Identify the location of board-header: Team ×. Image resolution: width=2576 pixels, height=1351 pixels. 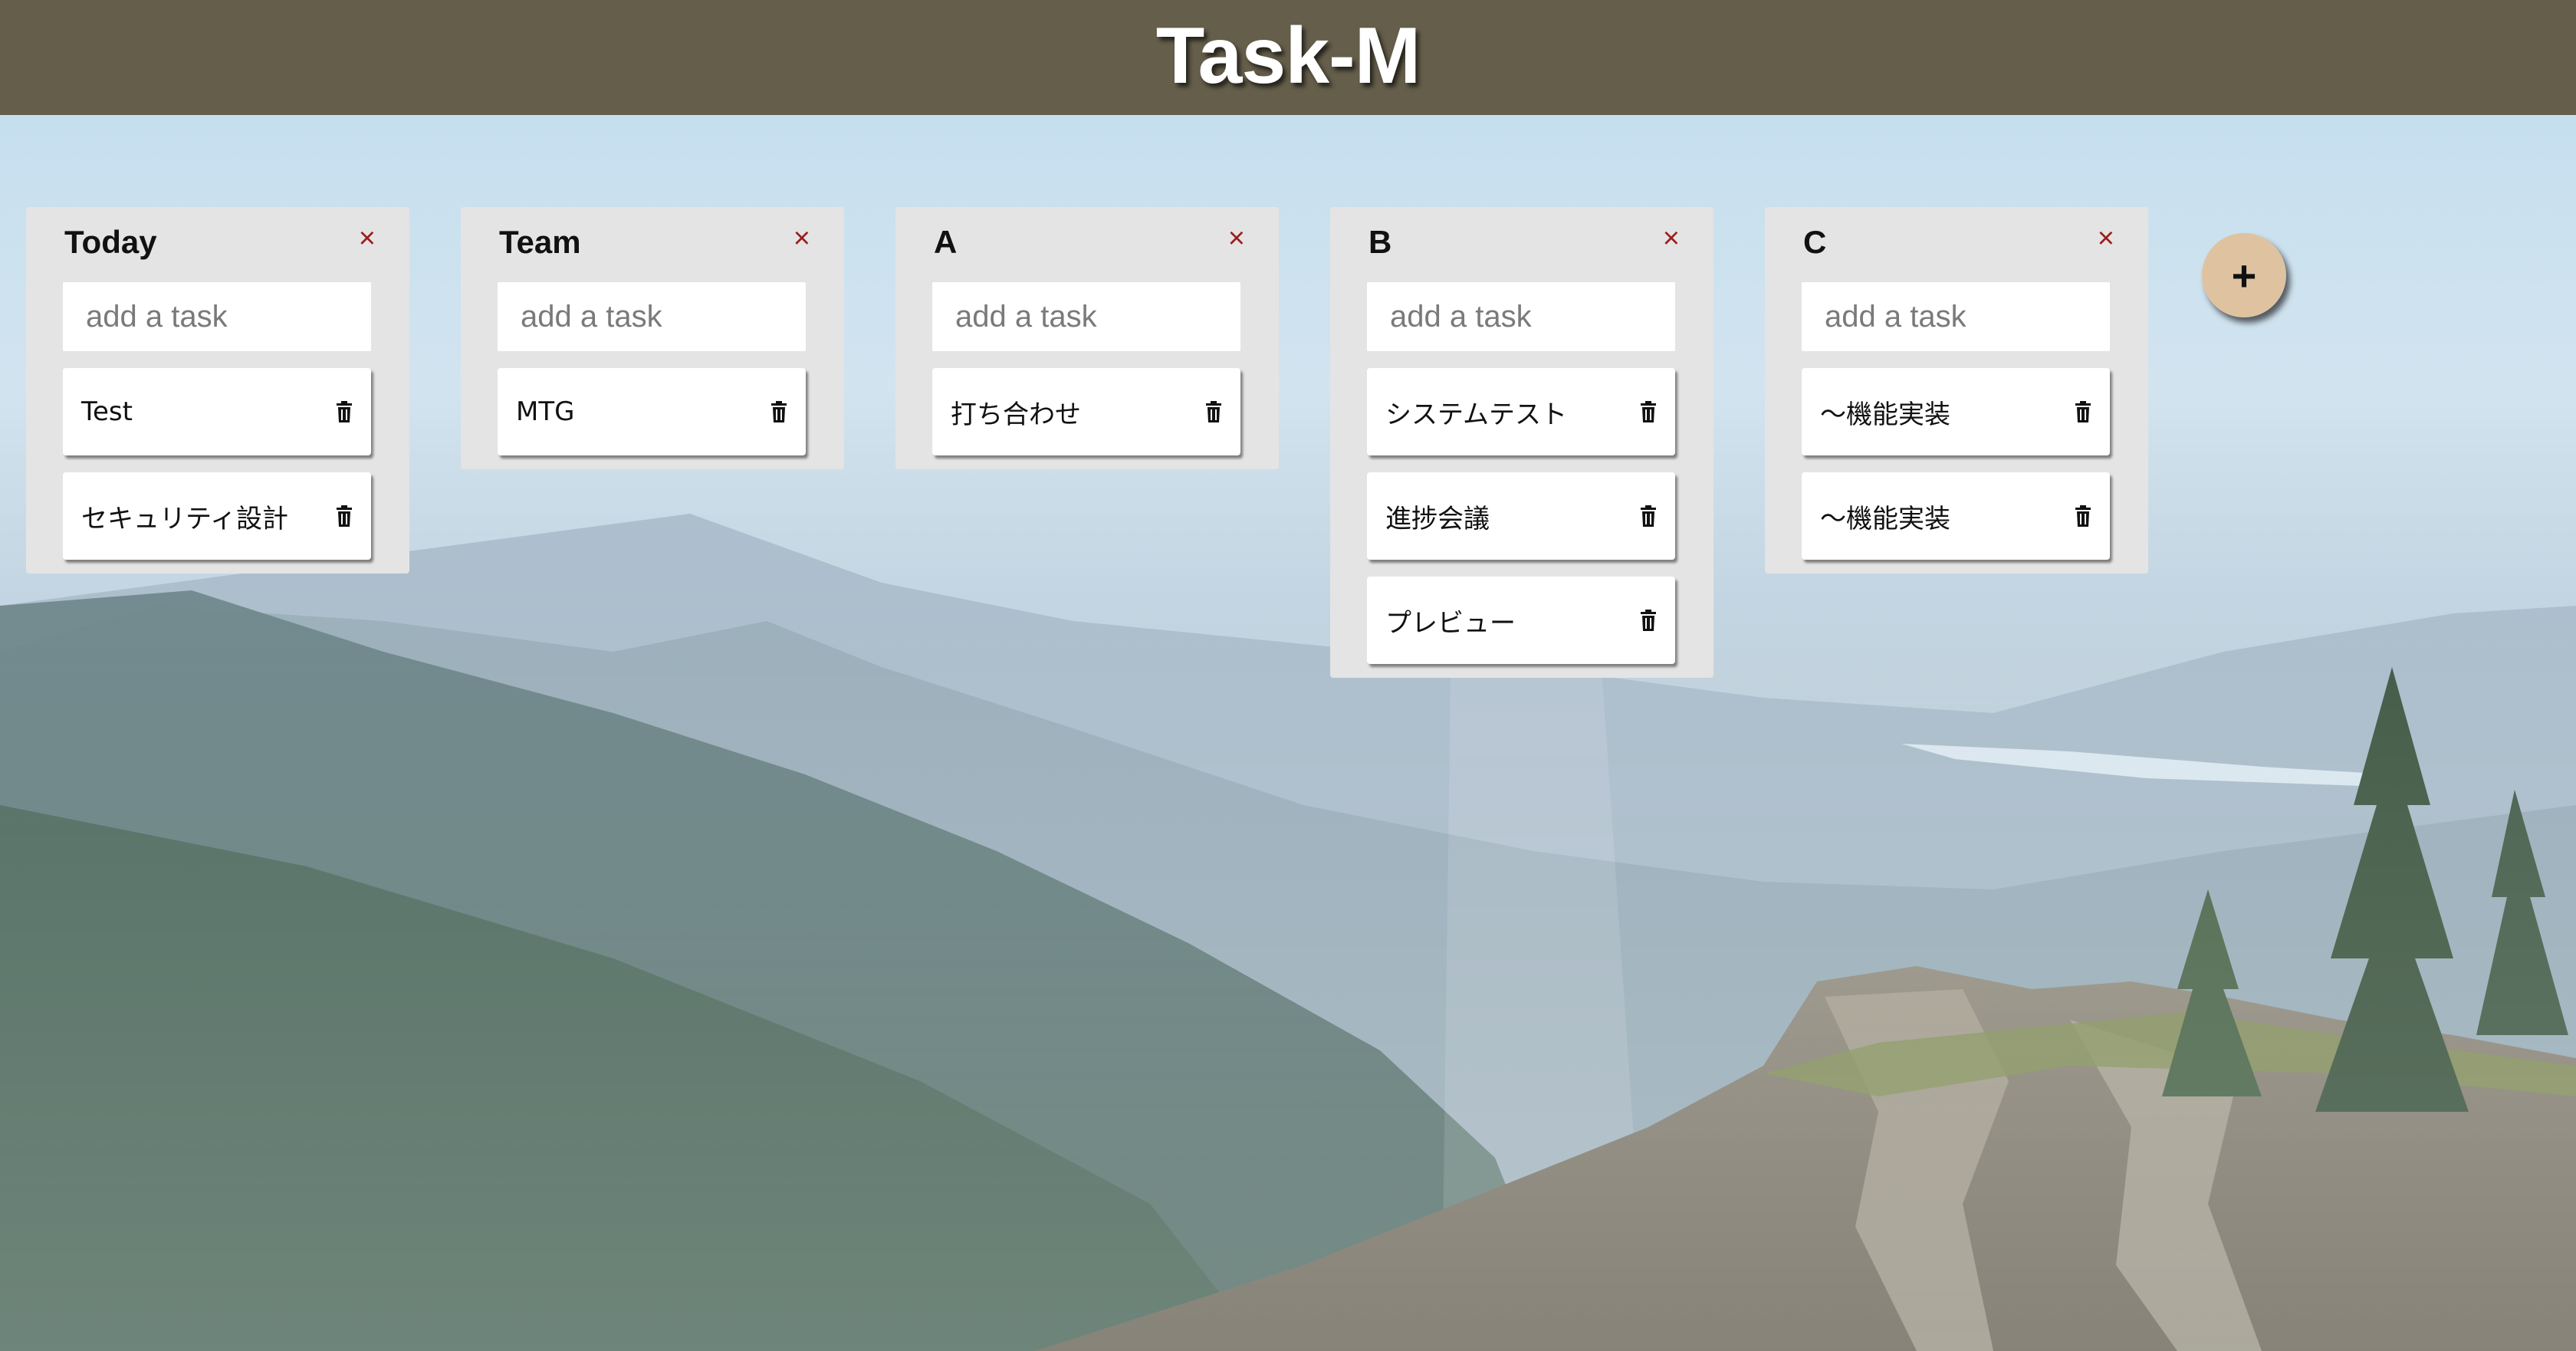
(654, 244).